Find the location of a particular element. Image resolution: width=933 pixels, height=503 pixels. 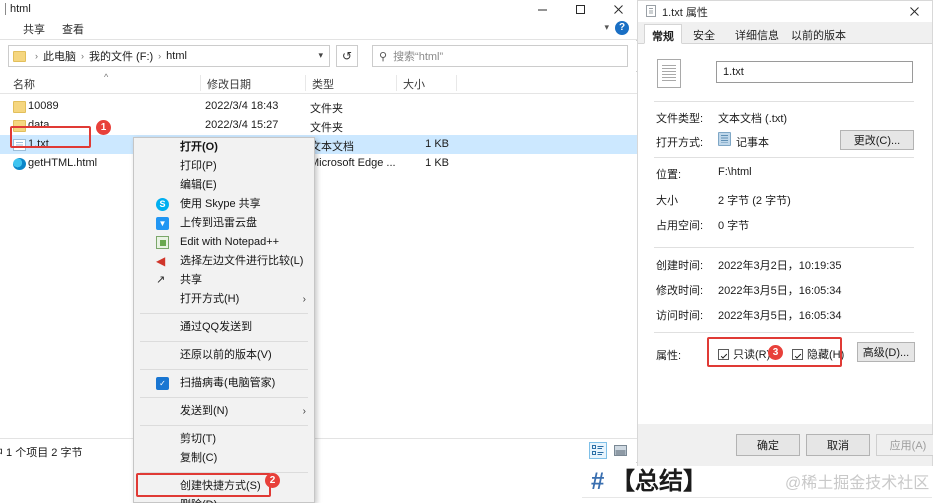

menu-item-scan-virus: ✓ 扫描病毒(电脑管家) is located at coordinates (224, 383).